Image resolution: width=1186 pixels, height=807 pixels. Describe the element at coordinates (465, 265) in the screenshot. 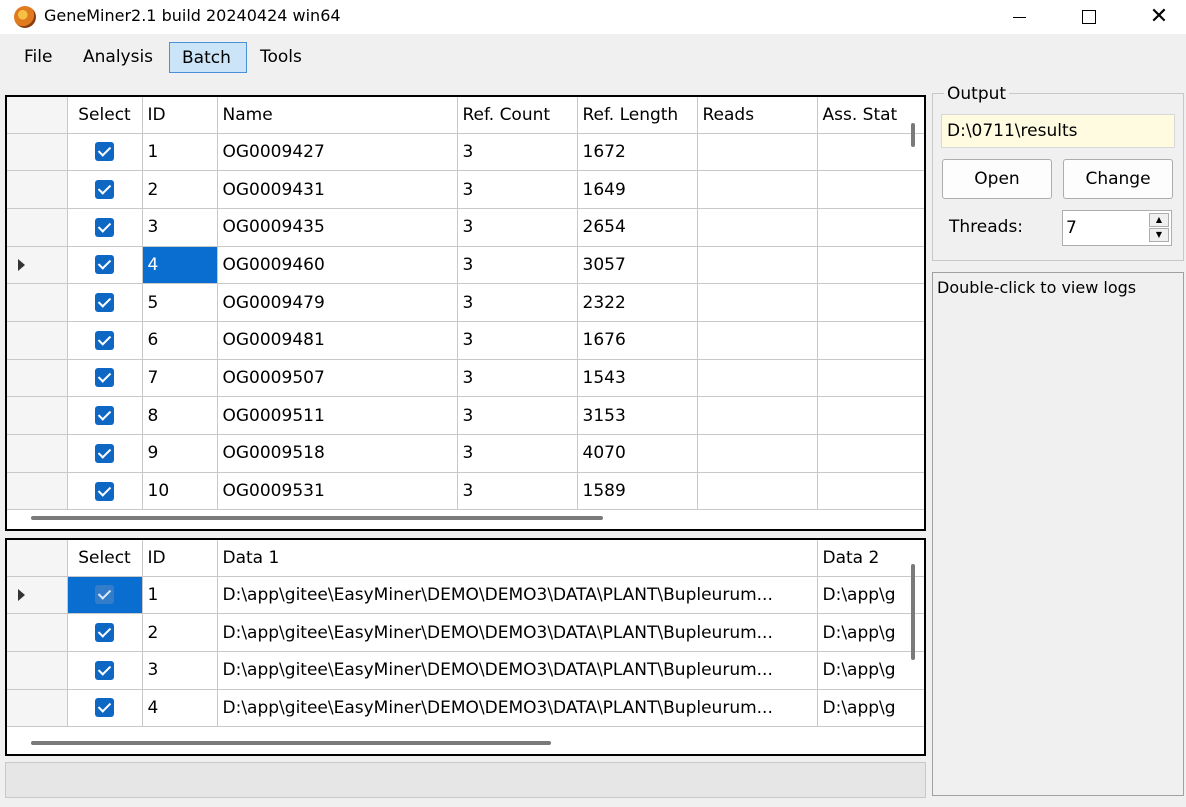

I see `table-row-current: 4 OG0009460 3 3057` at that location.